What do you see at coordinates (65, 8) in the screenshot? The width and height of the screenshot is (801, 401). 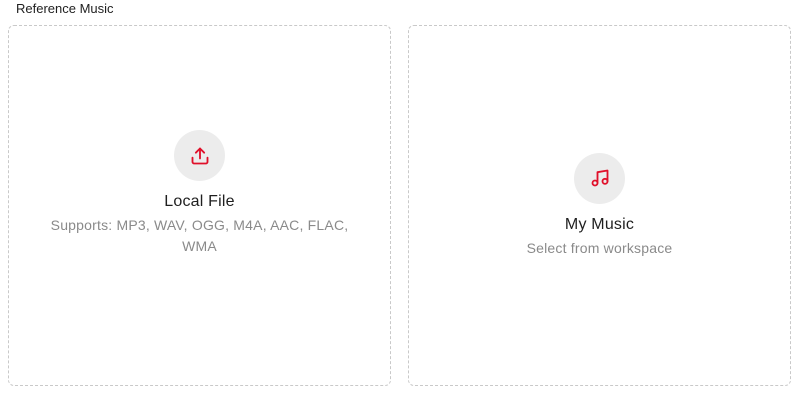 I see `section-label: Reference Music` at bounding box center [65, 8].